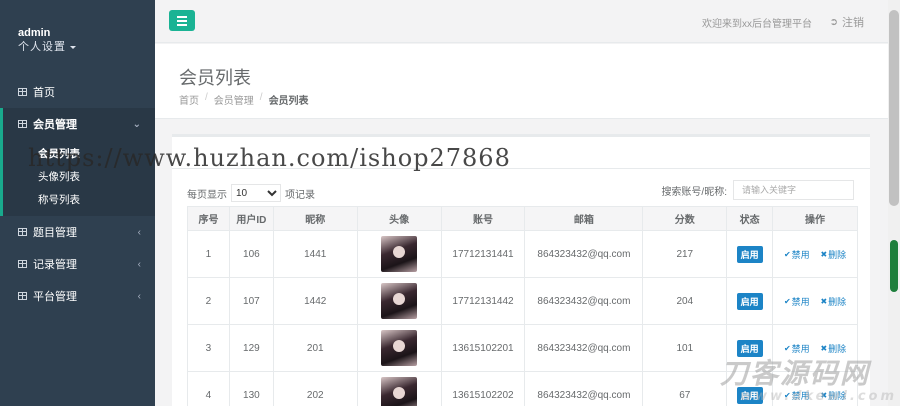 This screenshot has width=900, height=406. I want to click on sidebar-item-label: 题目管理, so click(55, 233).